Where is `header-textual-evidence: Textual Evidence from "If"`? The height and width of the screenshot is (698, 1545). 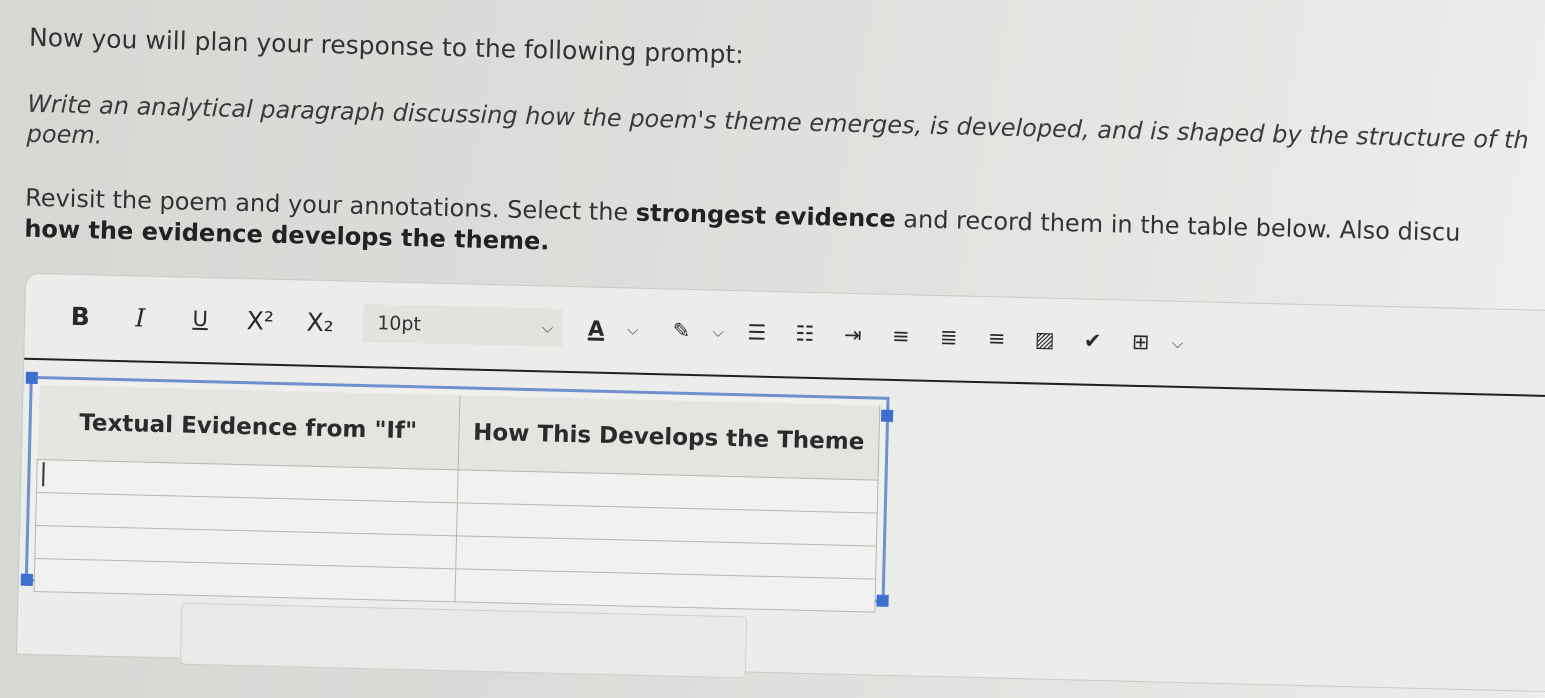
header-textual-evidence: Textual Evidence from "If" is located at coordinates (248, 427).